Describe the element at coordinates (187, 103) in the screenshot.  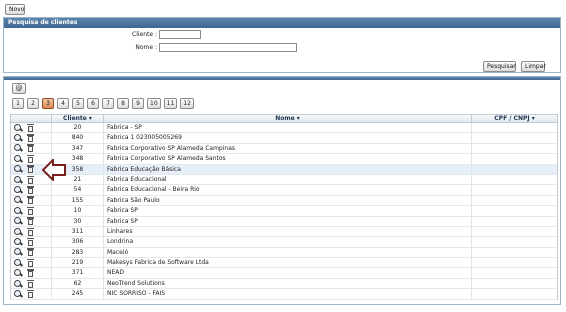
I see `page-button-12: 12` at that location.